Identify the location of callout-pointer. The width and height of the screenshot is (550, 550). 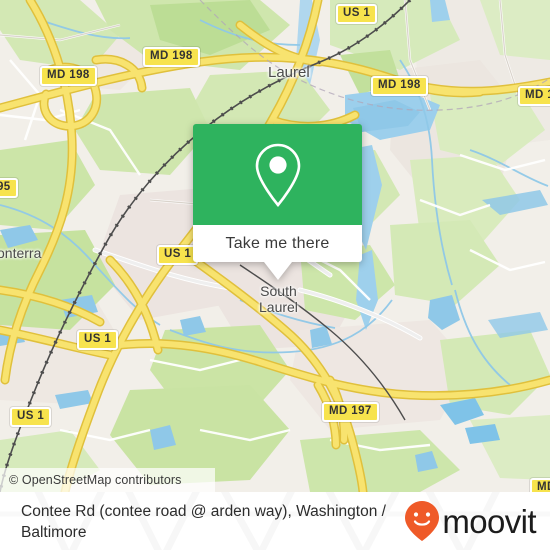
(277, 271).